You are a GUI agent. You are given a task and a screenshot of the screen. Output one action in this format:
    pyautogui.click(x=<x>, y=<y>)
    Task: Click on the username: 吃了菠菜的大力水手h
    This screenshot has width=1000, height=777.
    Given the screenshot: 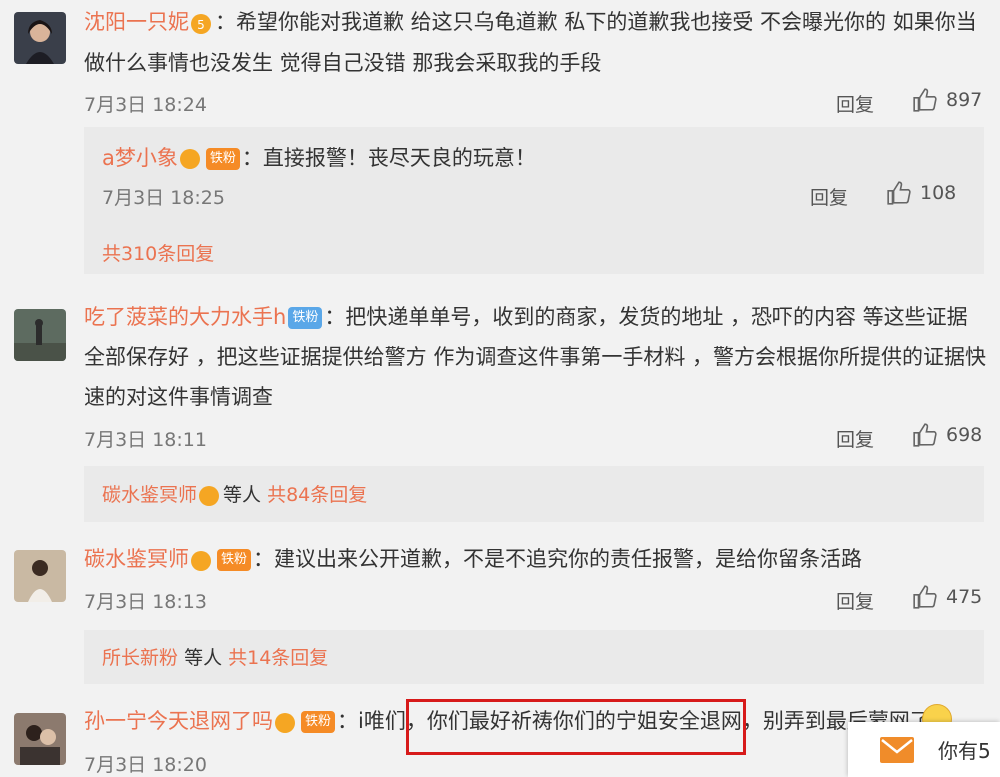 What is the action you would take?
    pyautogui.click(x=185, y=317)
    